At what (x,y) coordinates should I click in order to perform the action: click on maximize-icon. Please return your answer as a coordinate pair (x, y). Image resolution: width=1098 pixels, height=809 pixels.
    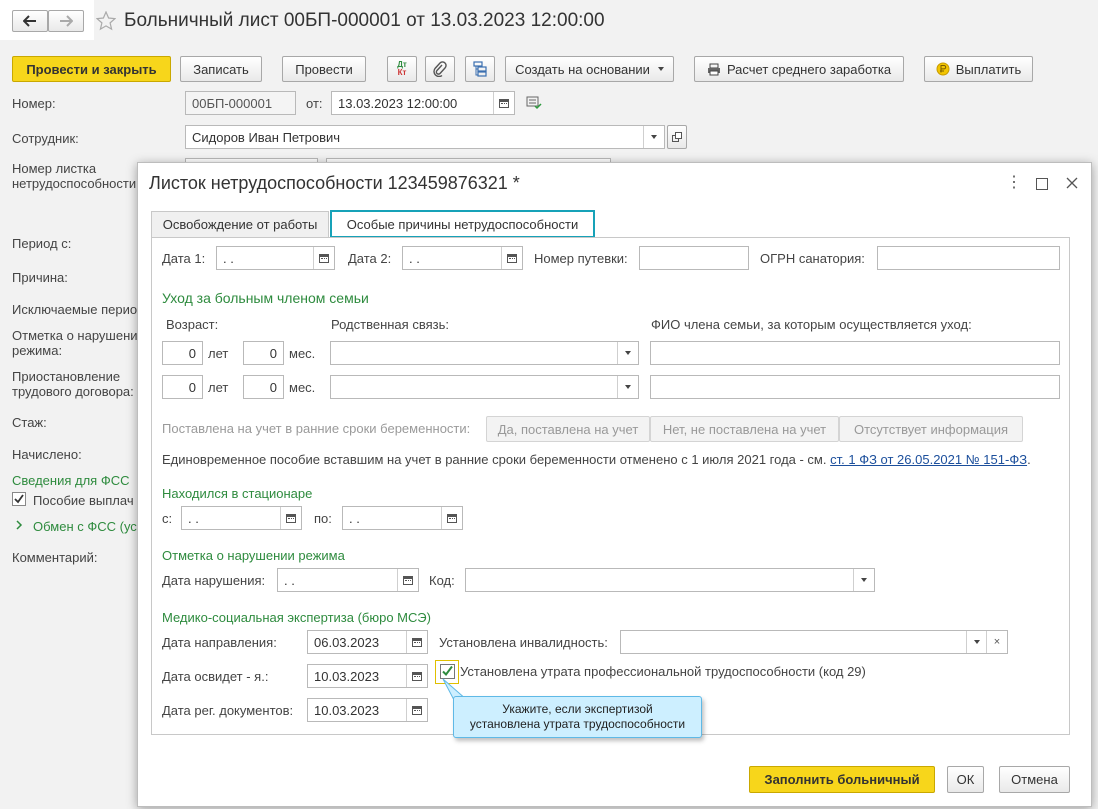
    Looking at the image, I should click on (1042, 184).